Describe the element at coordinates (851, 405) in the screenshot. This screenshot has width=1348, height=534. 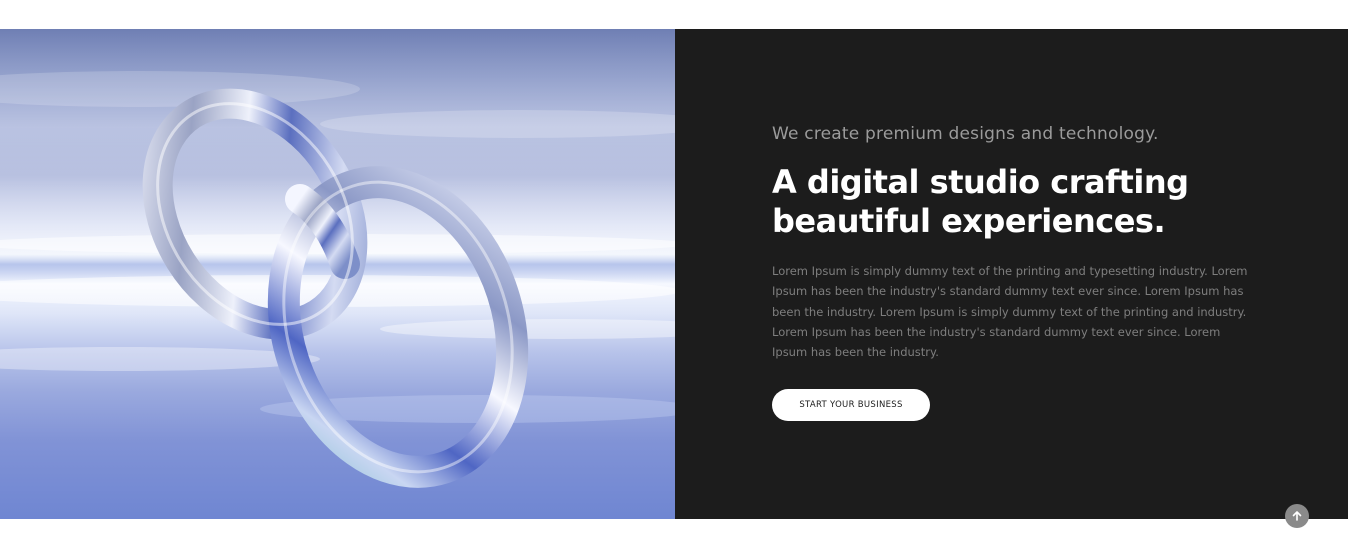
I see `start-business-button: START YOUR BUSINESS` at that location.